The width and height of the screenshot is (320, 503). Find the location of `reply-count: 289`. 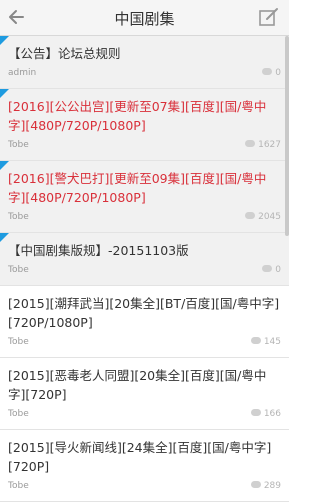

reply-count: 289 is located at coordinates (265, 486).